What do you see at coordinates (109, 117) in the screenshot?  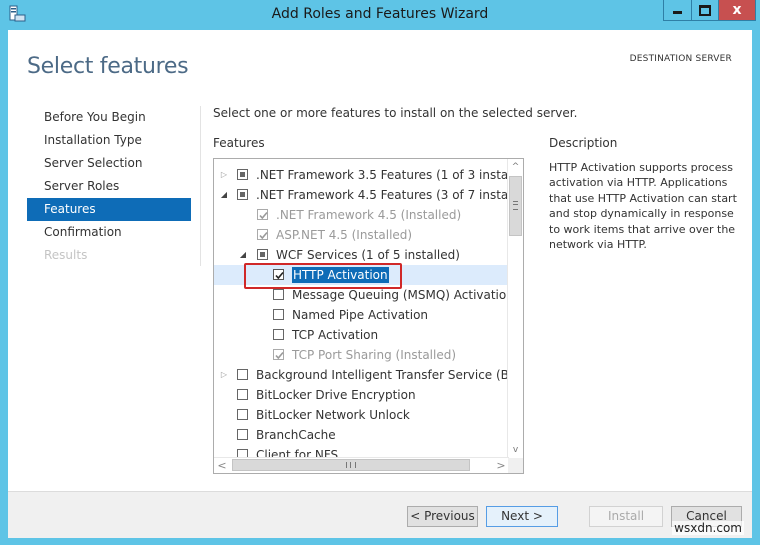 I see `nav-item-before-you-begin: Before You Begin` at bounding box center [109, 117].